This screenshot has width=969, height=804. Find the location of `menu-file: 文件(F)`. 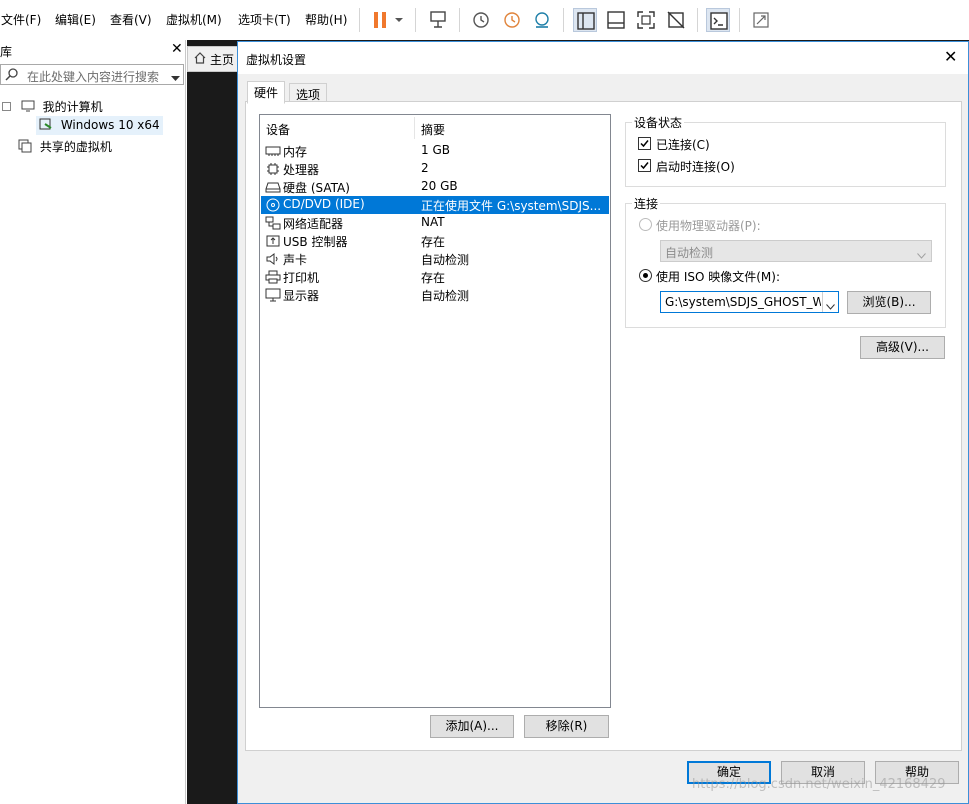

menu-file: 文件(F) is located at coordinates (21, 19).